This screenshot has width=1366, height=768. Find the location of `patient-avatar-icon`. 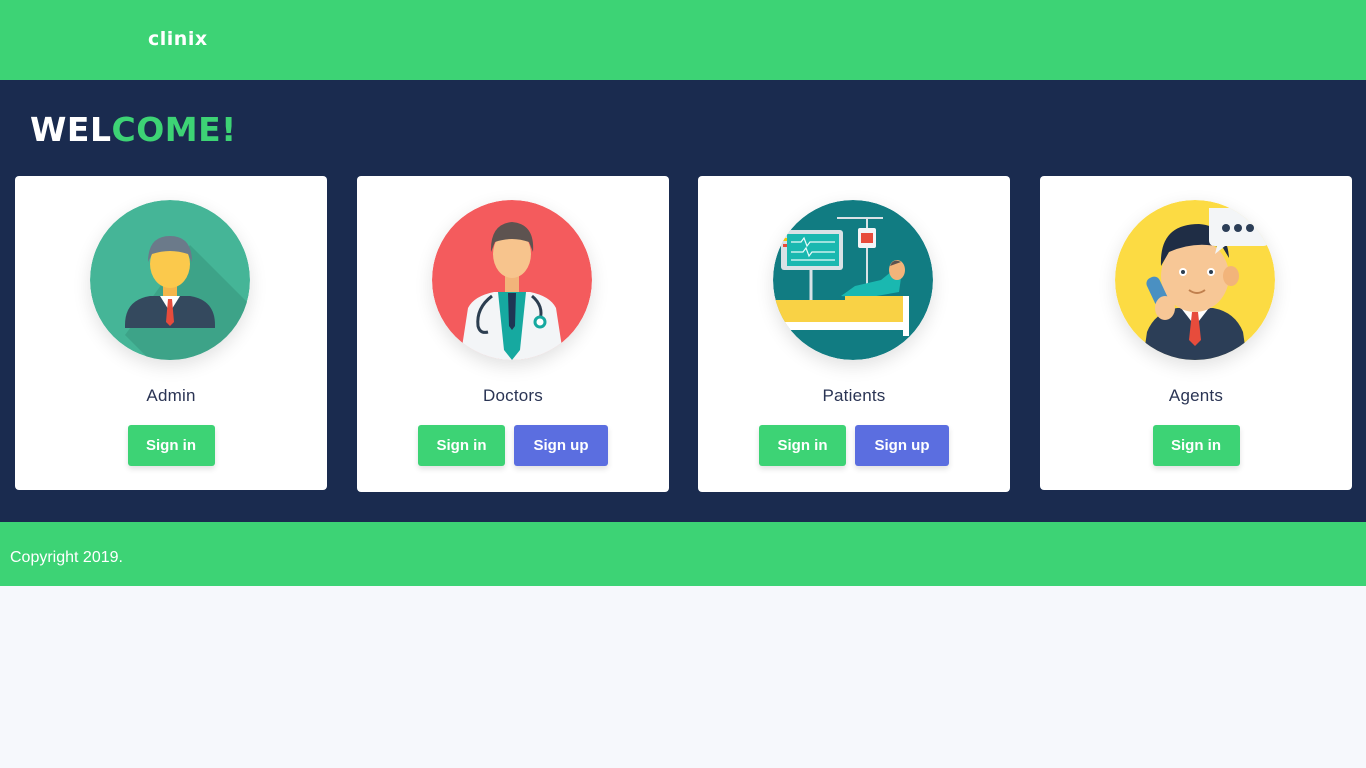

patient-avatar-icon is located at coordinates (853, 280).